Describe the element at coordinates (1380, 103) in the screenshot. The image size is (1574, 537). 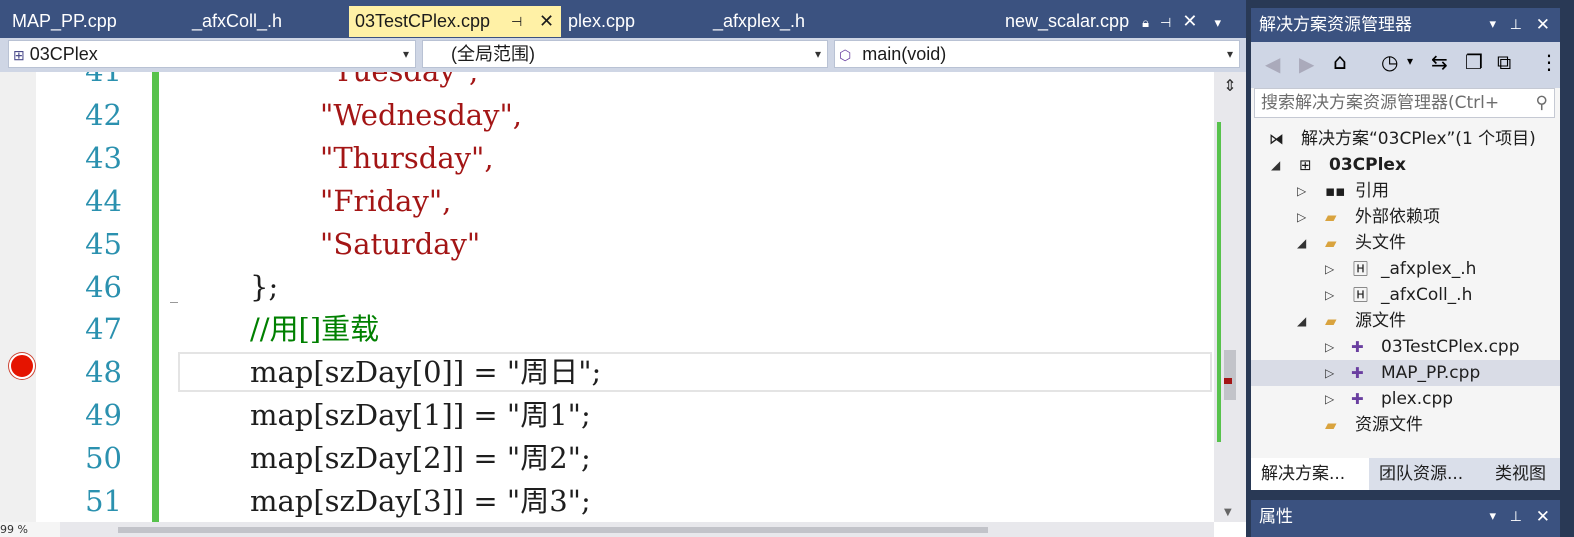
I see `search-placeholder: 搜索解决方案资源管理器(Ctrl+` at that location.